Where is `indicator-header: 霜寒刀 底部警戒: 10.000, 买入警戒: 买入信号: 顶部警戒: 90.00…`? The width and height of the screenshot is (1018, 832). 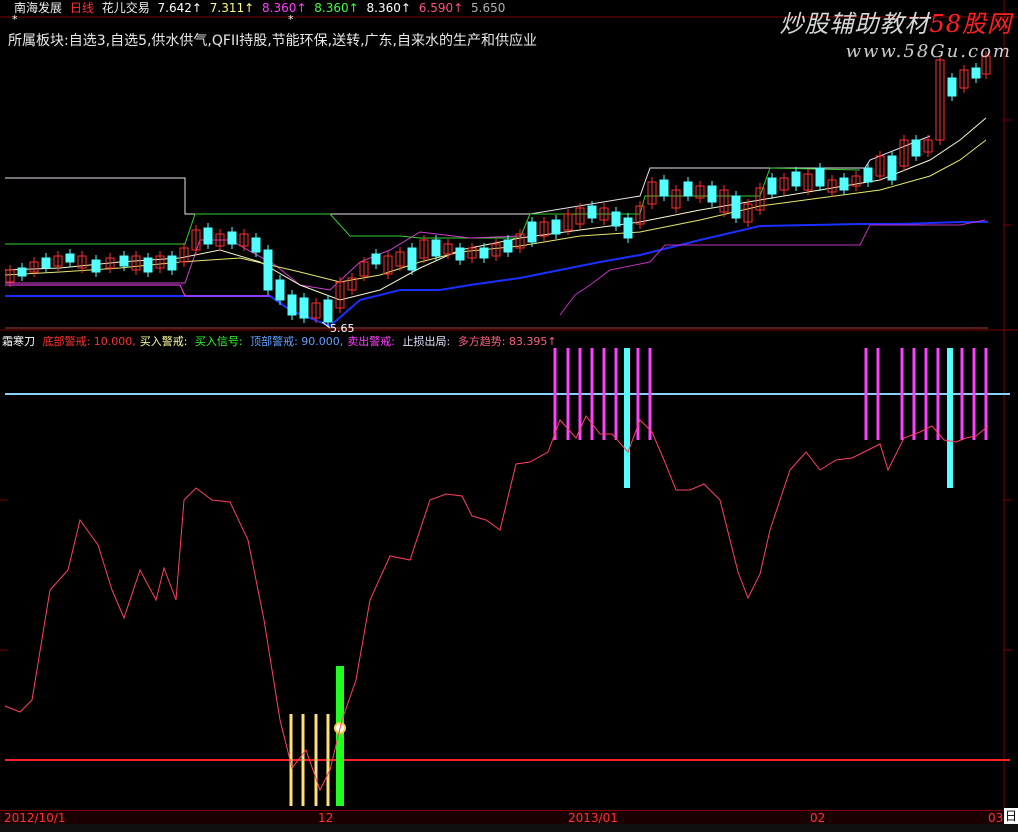 indicator-header: 霜寒刀 底部警戒: 10.000, 买入警戒: 买入信号: 顶部警戒: 90.00… is located at coordinates (283, 341).